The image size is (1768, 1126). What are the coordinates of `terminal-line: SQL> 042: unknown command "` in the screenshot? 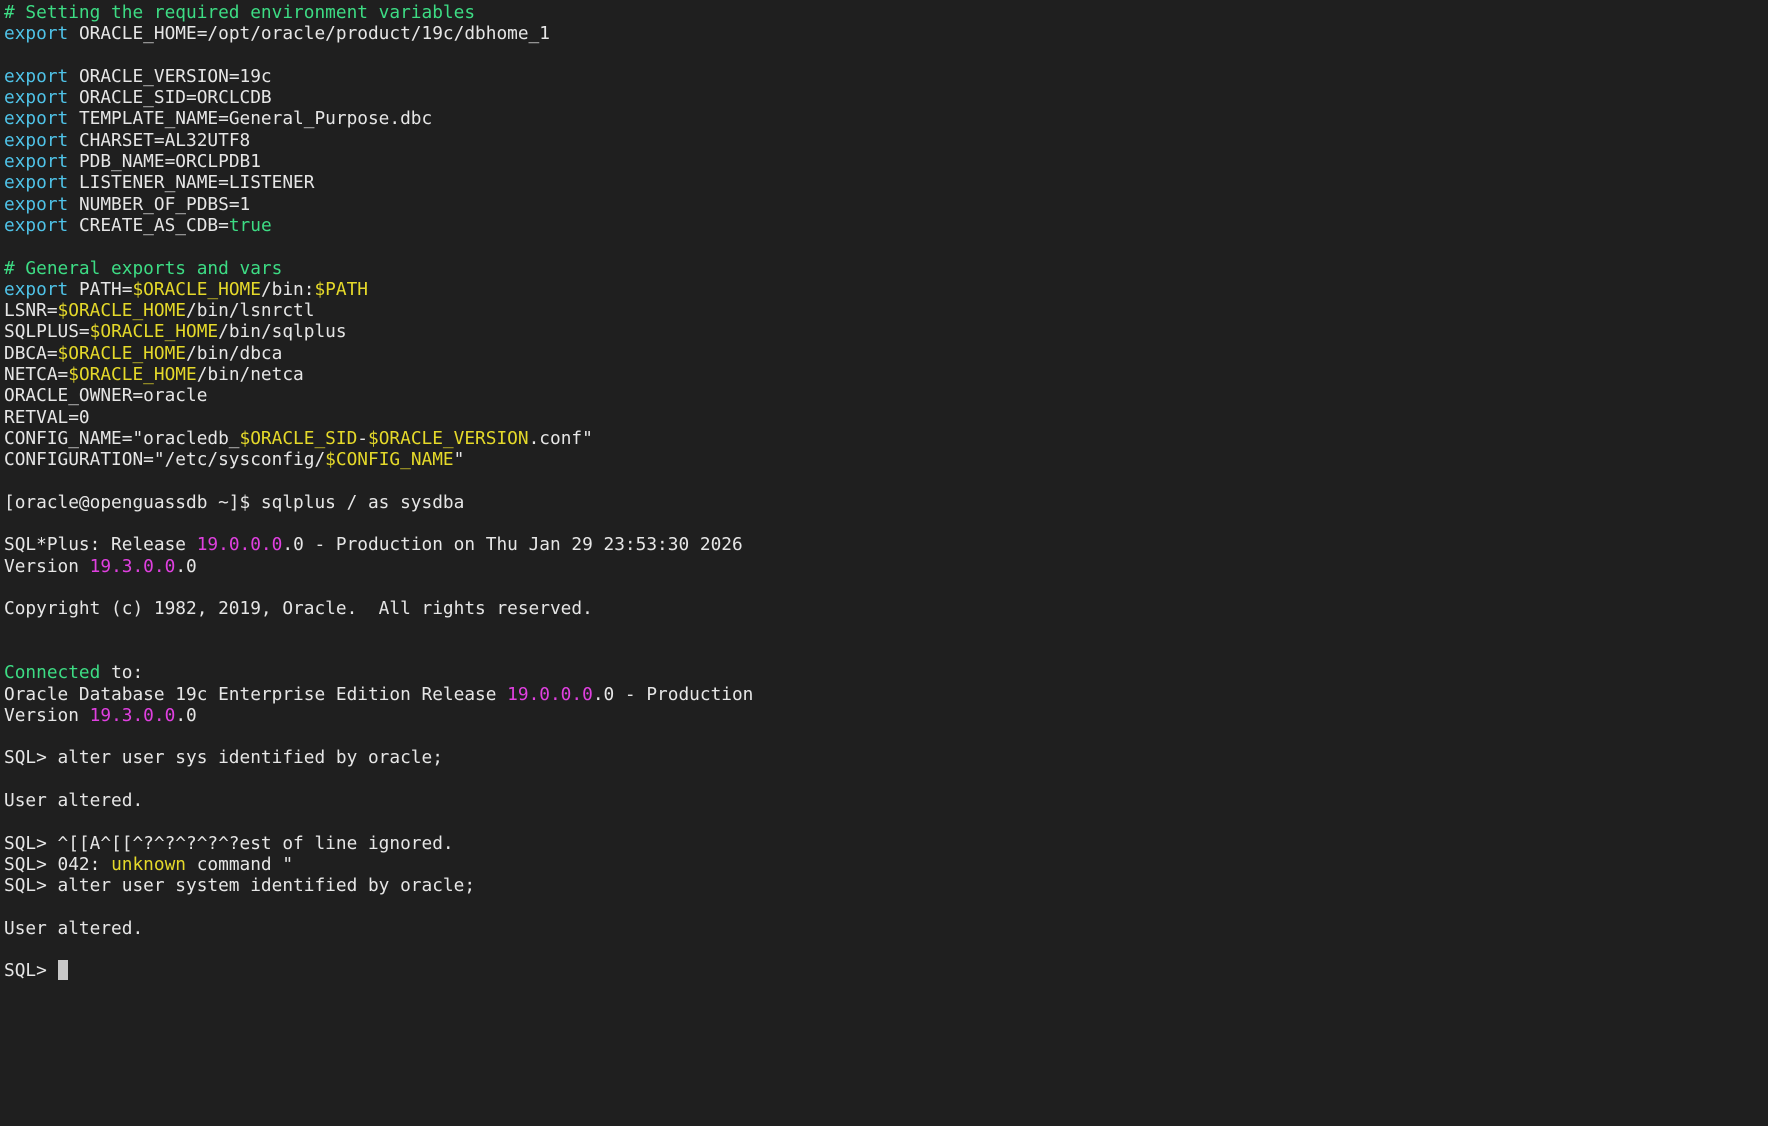 It's located at (884, 864).